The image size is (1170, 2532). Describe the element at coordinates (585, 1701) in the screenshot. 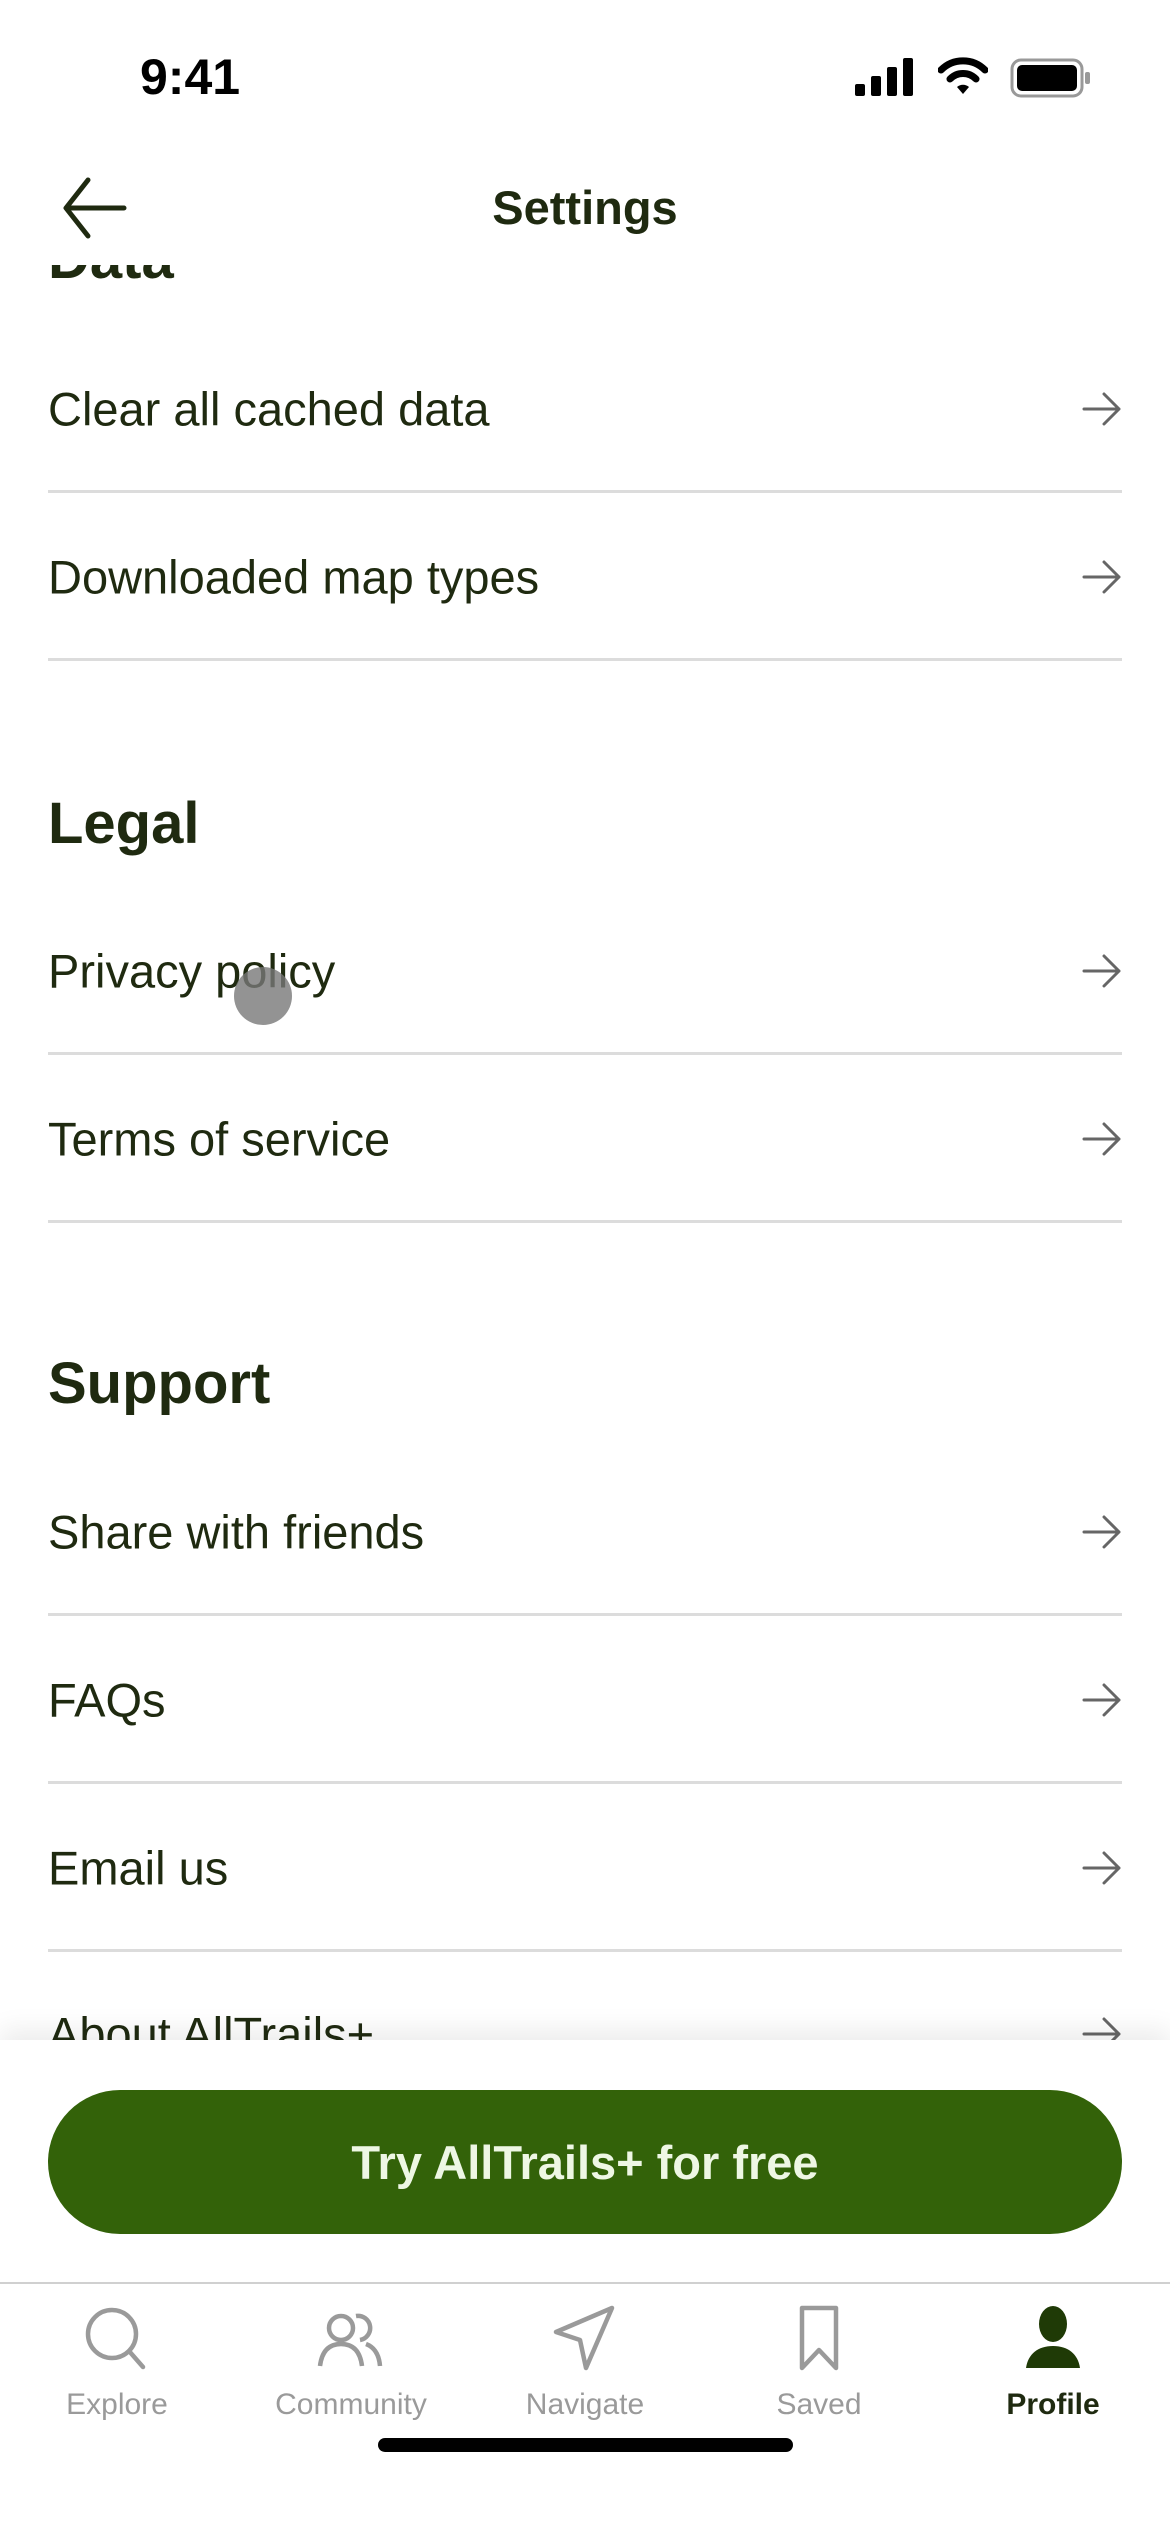

I see `settings-row: FAQs` at that location.